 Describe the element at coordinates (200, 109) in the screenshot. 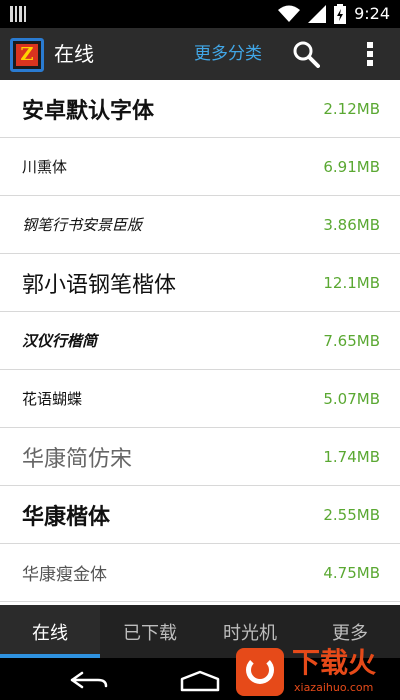

I see `list-item: 安卓默认字体 2.12MB` at that location.